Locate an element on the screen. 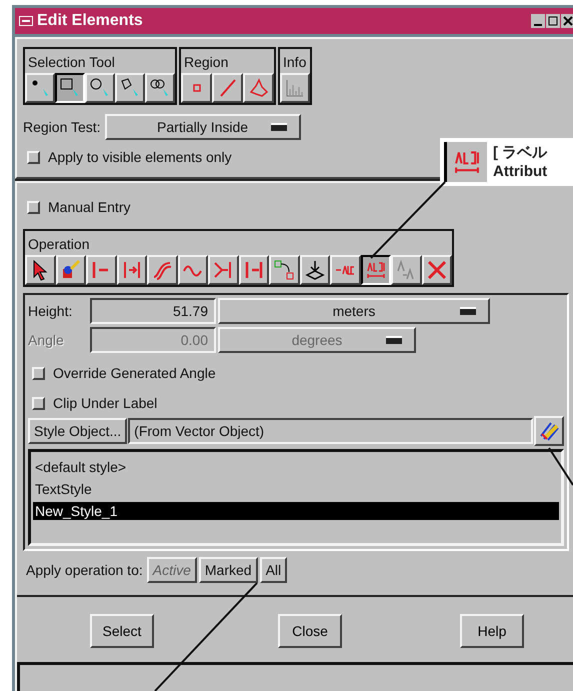  field-label: Region Test: is located at coordinates (62, 127).